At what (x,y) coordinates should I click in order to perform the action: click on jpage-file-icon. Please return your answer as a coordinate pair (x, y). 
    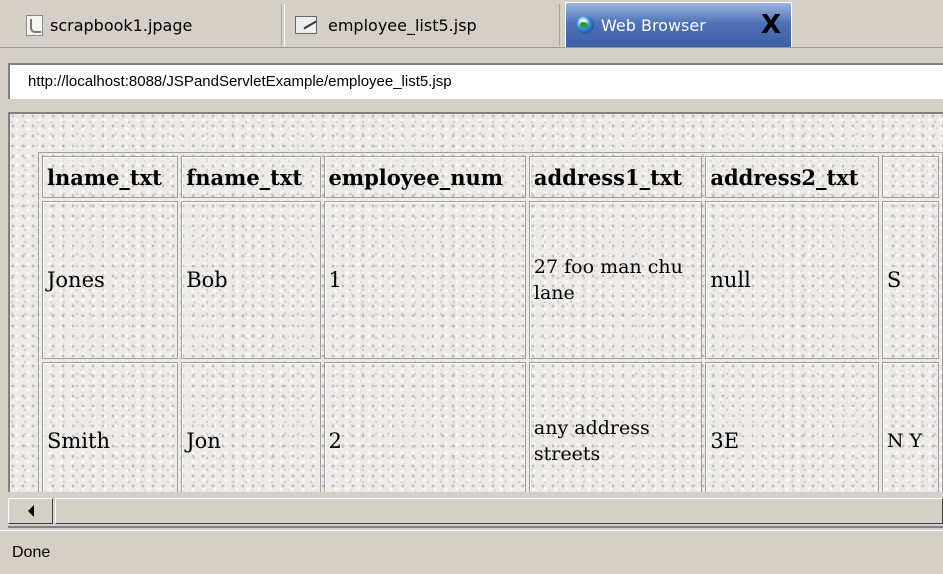
    Looking at the image, I should click on (34, 25).